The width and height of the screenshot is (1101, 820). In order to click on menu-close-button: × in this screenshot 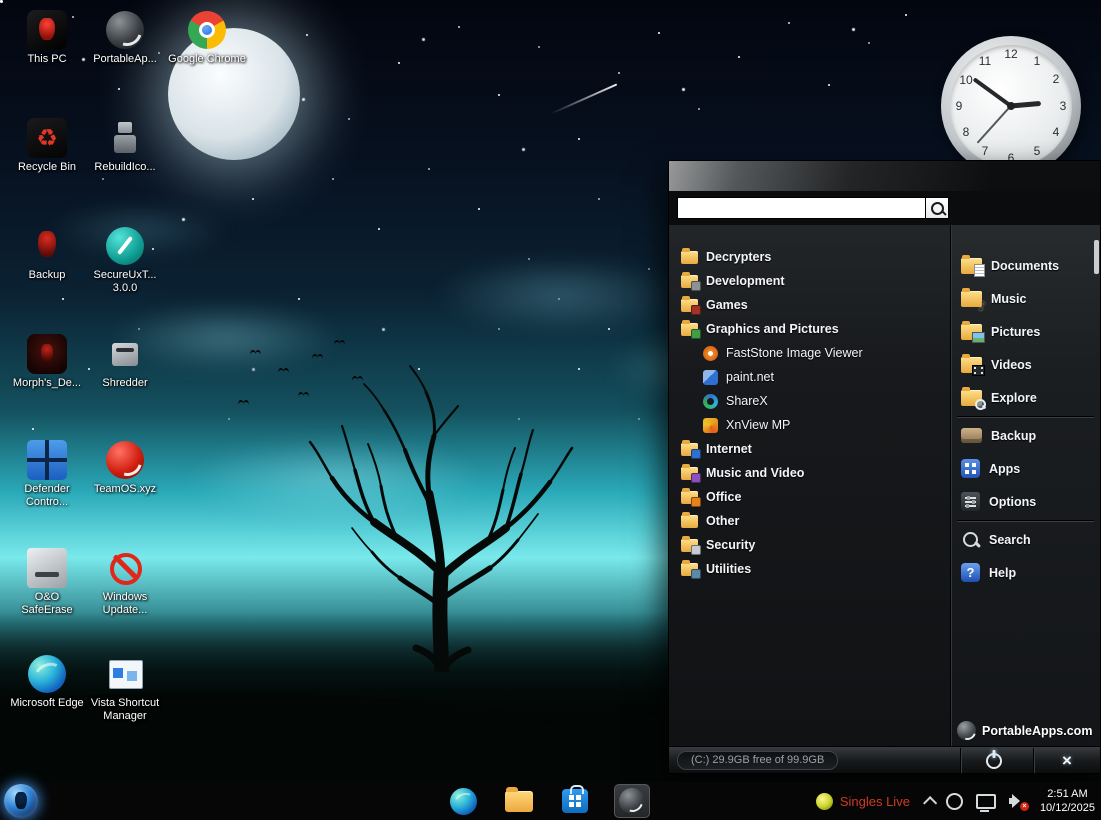, I will do `click(1066, 760)`.